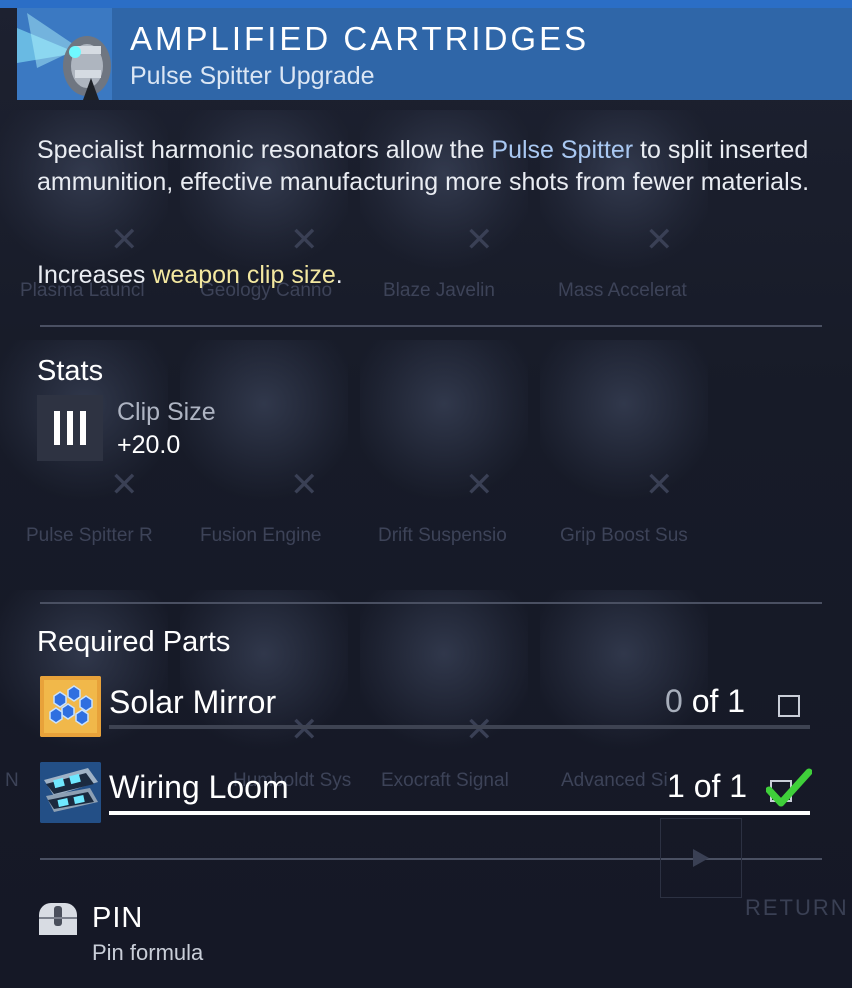  What do you see at coordinates (439, 290) in the screenshot?
I see `bg-item-label: Blaze Javelin` at bounding box center [439, 290].